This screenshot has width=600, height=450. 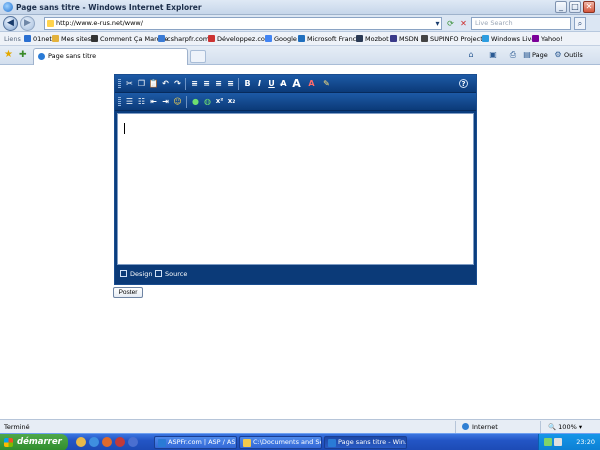 What do you see at coordinates (10, 23) in the screenshot?
I see `back-button: ◀` at bounding box center [10, 23].